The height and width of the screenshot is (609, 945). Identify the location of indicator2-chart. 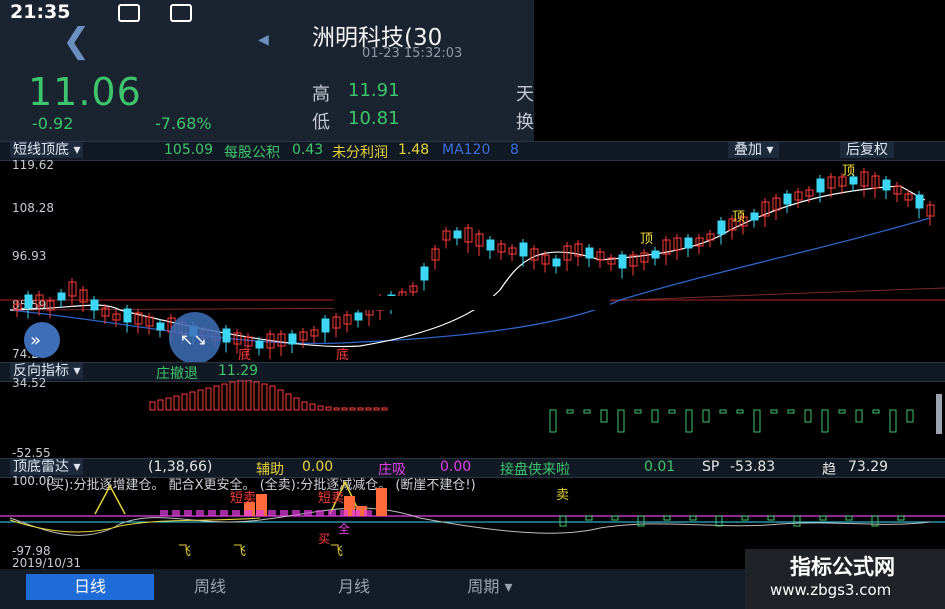
(545, 407).